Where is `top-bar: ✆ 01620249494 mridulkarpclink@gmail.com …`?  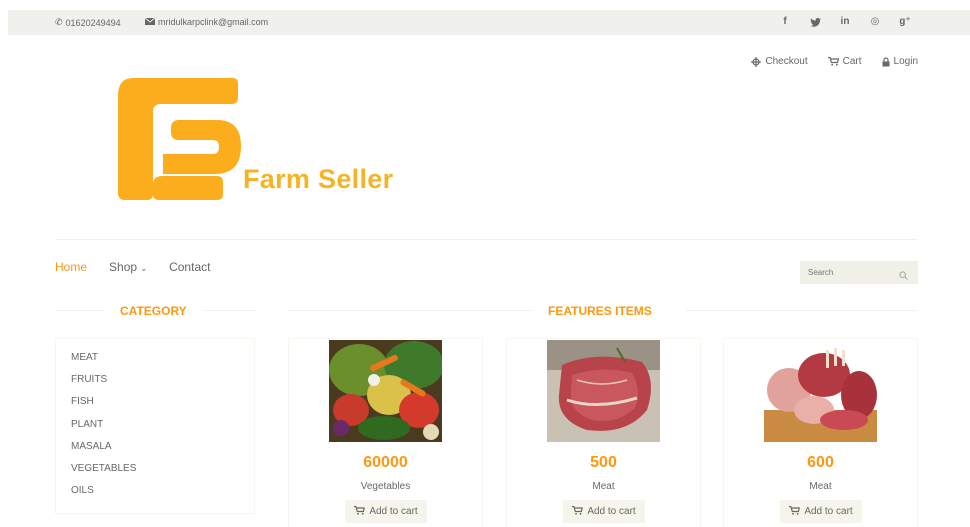
top-bar: ✆ 01620249494 mridulkarpclink@gmail.com … is located at coordinates (489, 22).